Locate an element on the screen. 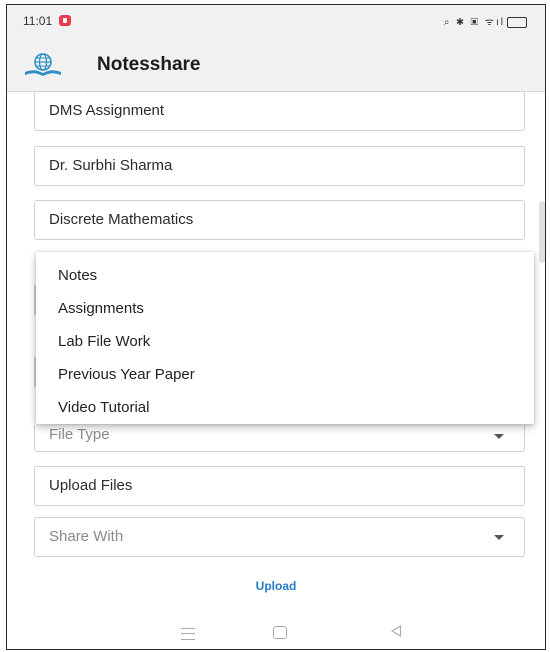 The width and height of the screenshot is (550, 652). title-input: DMS Assignment is located at coordinates (279, 111).